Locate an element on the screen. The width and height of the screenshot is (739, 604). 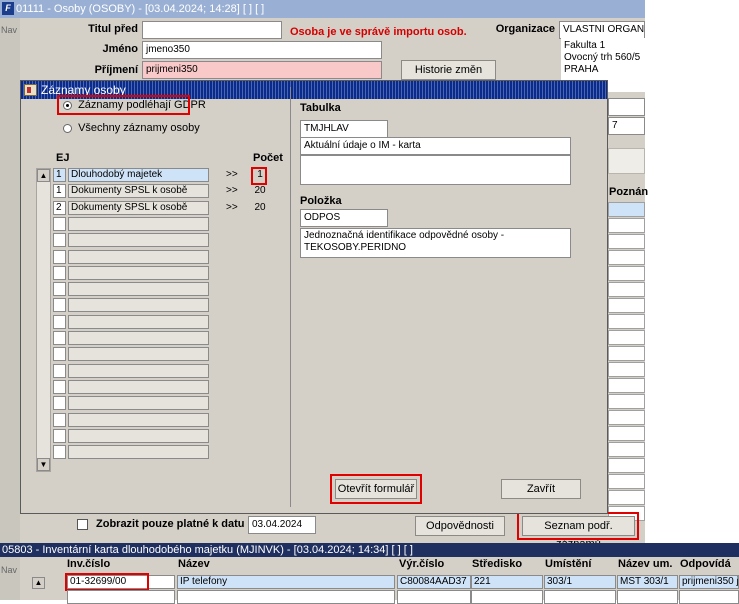
organizace-field: VLASTNI ORGANI is located at coordinates (602, 30).